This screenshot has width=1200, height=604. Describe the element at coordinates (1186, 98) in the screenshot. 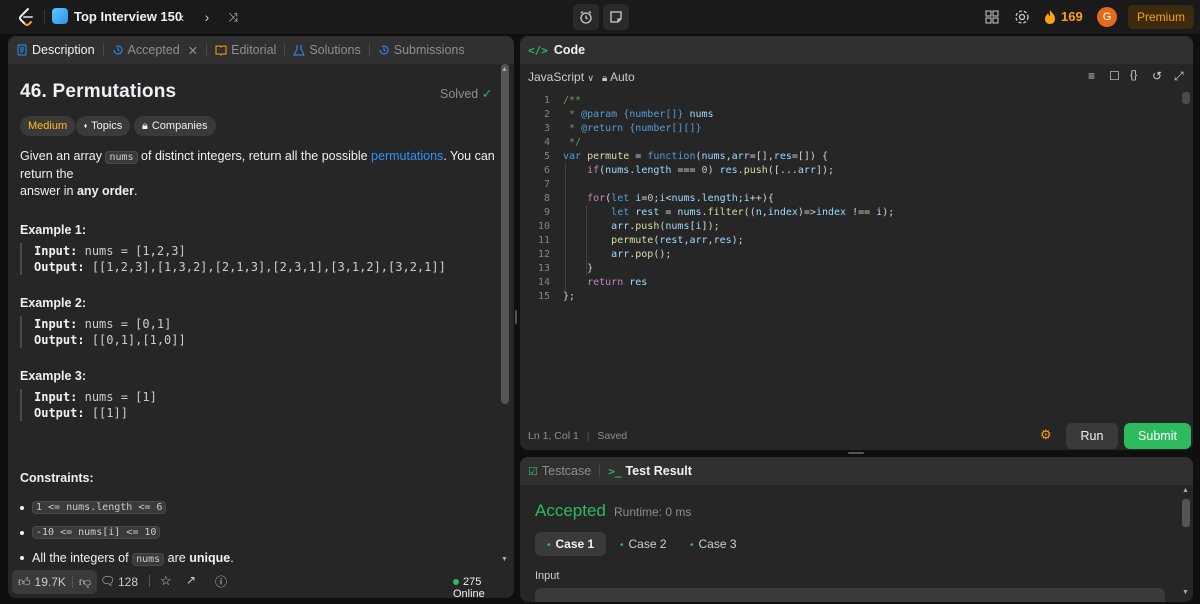

I see `editor-scrollbar` at that location.